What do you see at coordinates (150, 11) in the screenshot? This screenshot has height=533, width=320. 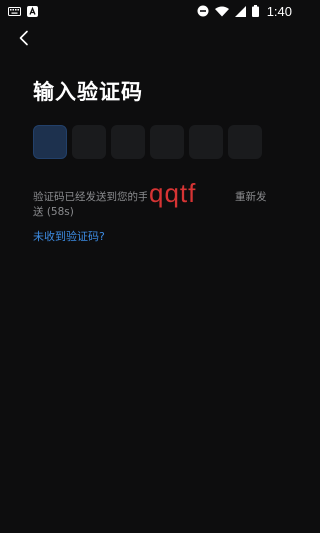 I see `status-bar: 1:40` at bounding box center [150, 11].